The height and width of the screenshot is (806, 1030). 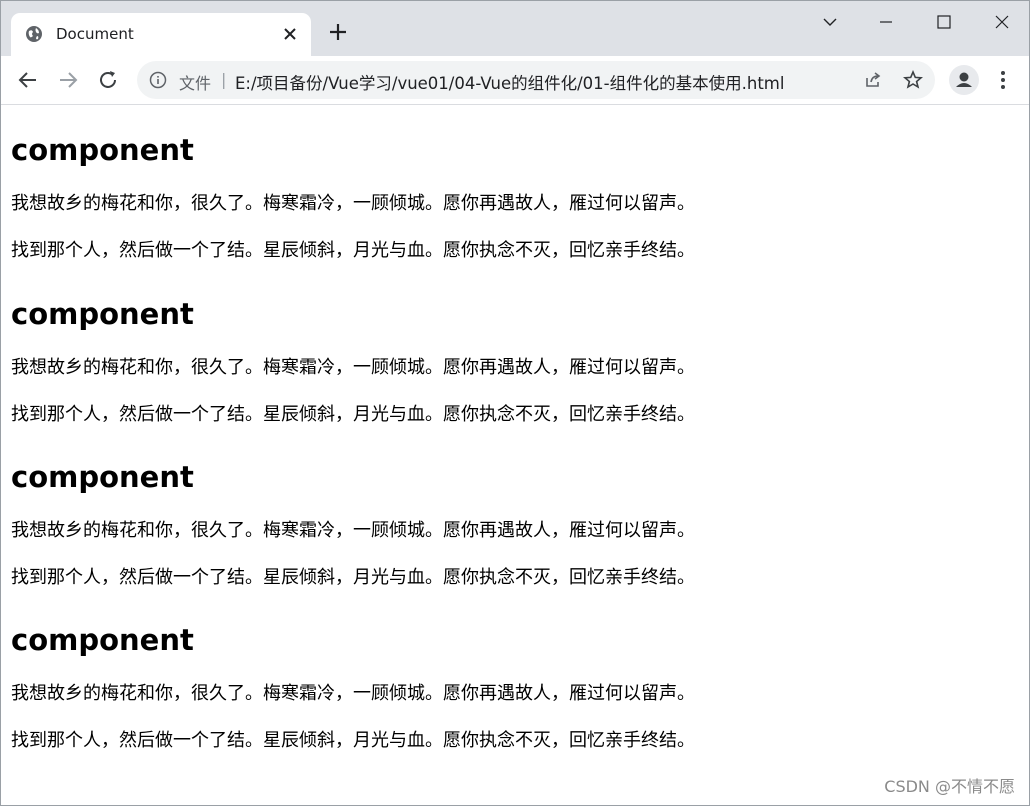 What do you see at coordinates (34, 34) in the screenshot?
I see `globe-icon` at bounding box center [34, 34].